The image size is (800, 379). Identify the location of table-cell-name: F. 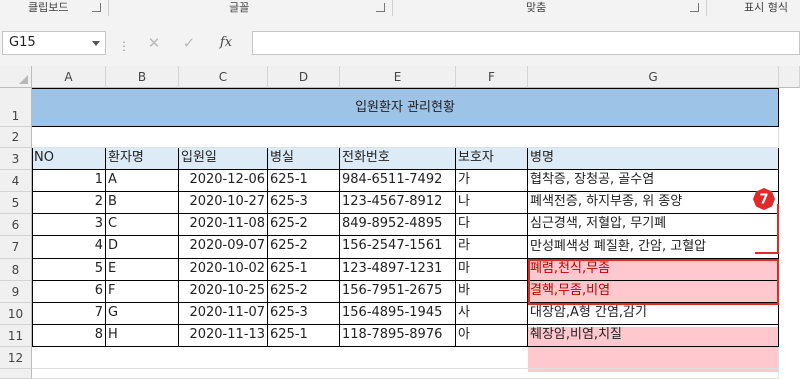
(142, 292).